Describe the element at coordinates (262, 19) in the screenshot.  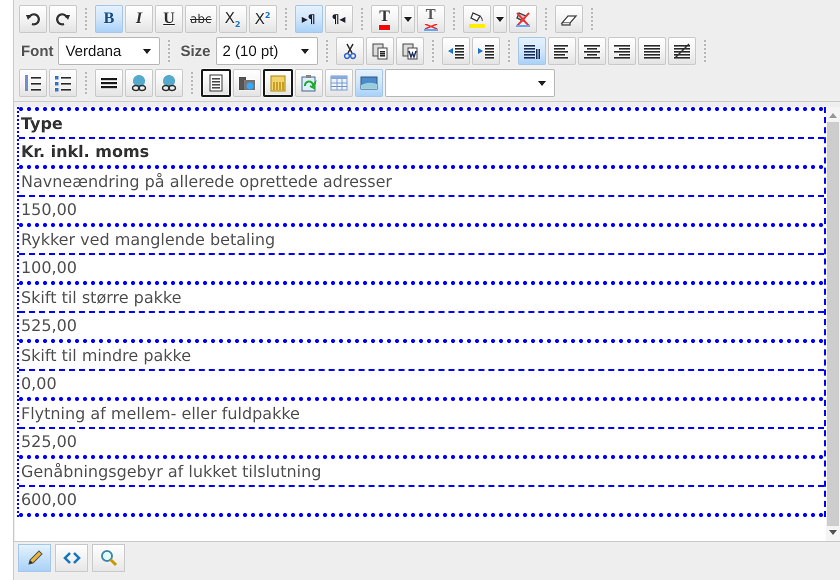
I see `superscript-button: X$^{2}$` at that location.